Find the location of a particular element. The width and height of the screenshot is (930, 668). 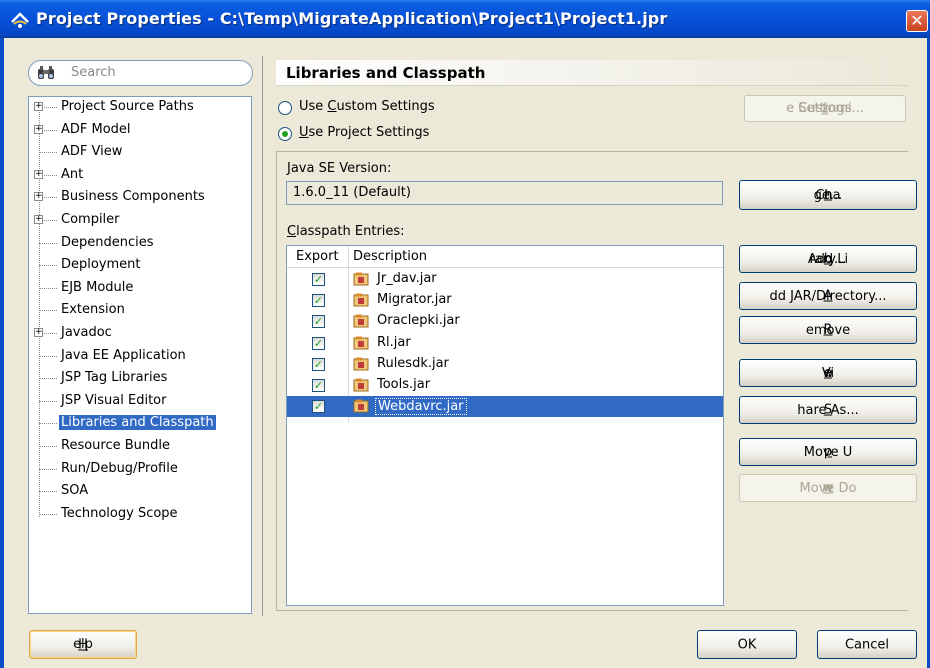

search-input: Search is located at coordinates (93, 72).